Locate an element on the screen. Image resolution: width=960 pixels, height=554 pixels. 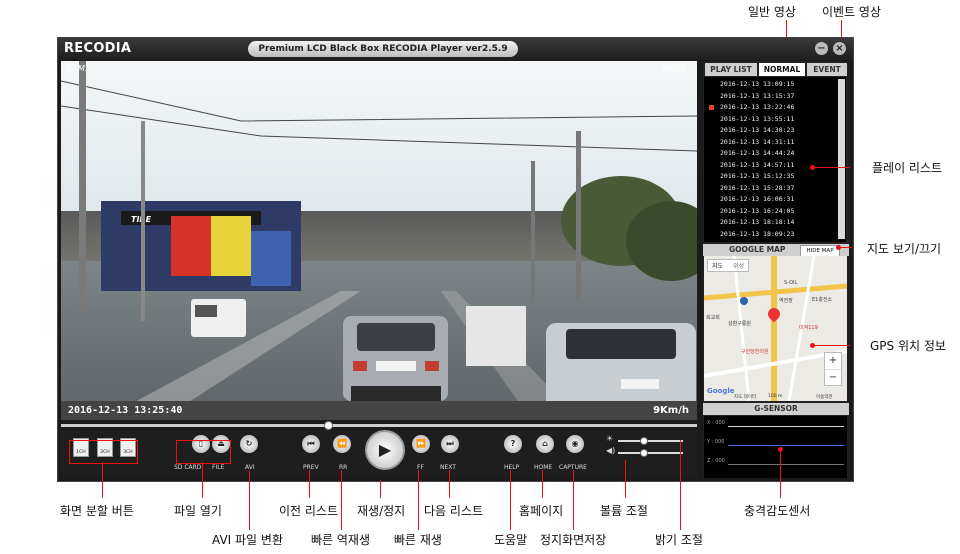
gsensor-x-label: X : 000 is located at coordinates (716, 423).